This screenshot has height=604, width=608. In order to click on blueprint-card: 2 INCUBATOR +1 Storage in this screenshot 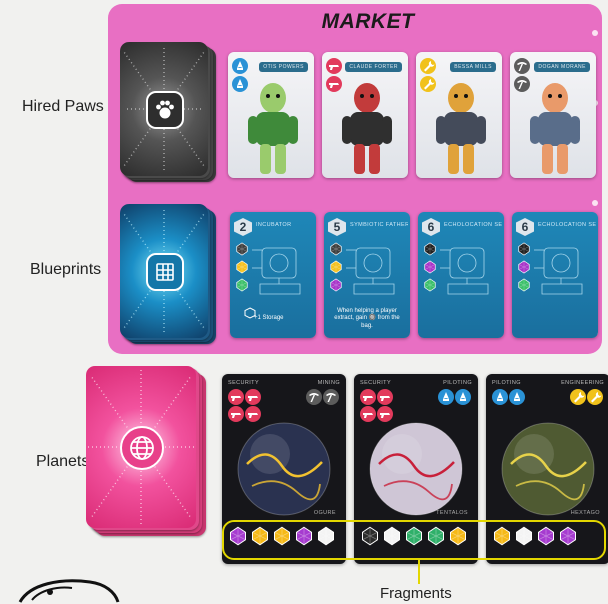, I will do `click(273, 275)`.